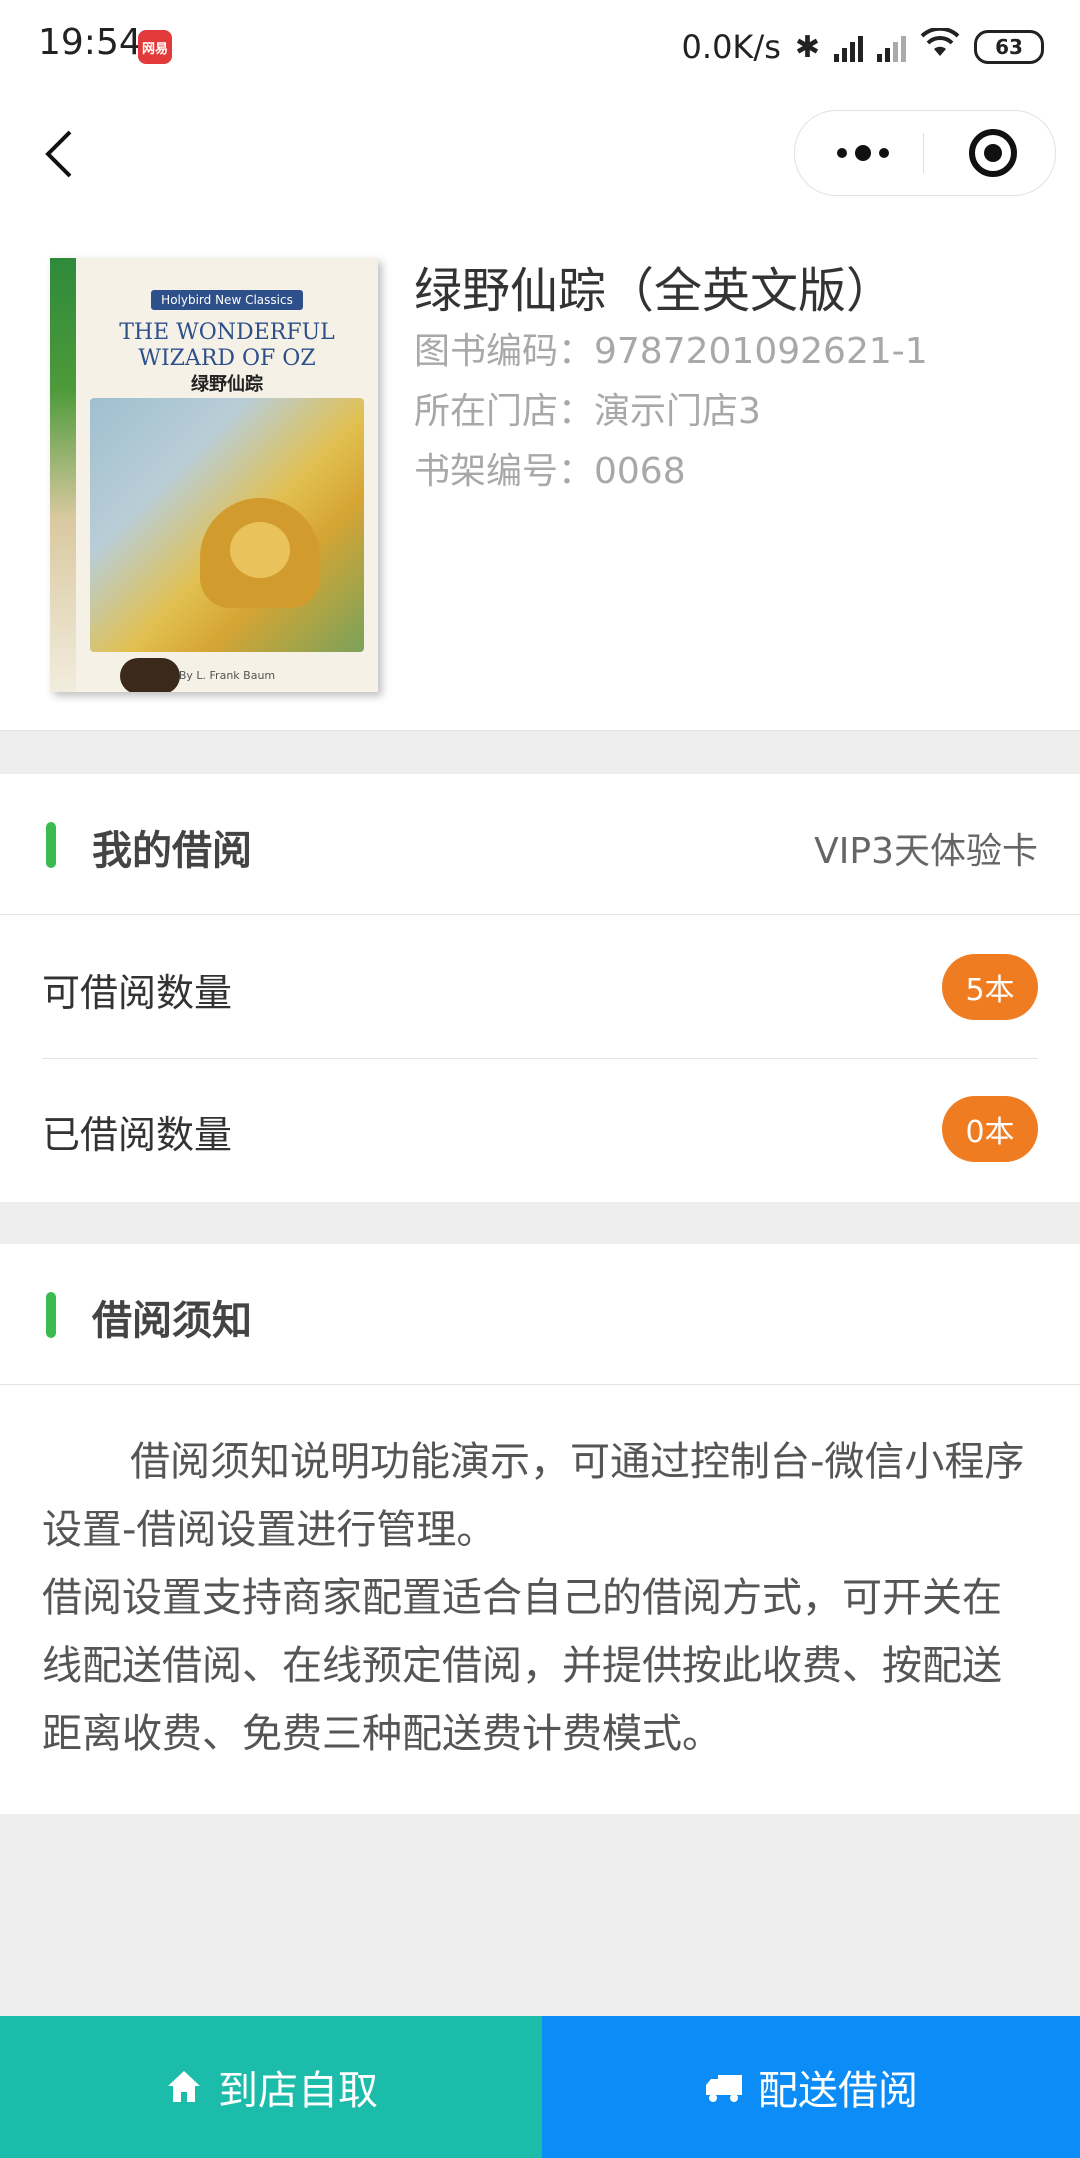 The width and height of the screenshot is (1080, 2158). I want to click on cover-title-en-1: THE WONDERFUL, so click(227, 332).